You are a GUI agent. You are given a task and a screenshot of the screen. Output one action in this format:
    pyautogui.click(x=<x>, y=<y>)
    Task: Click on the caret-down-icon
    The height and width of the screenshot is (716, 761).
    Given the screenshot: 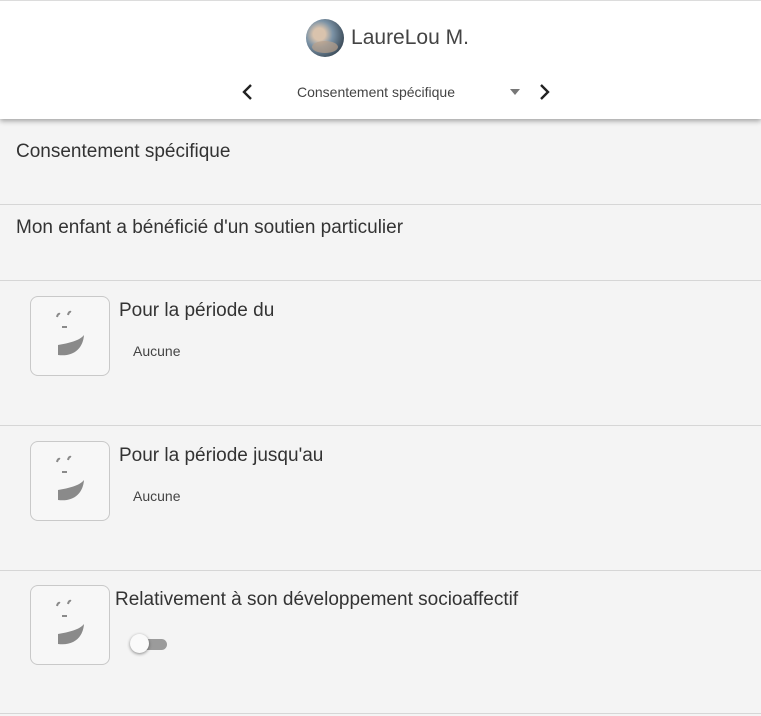 What is the action you would take?
    pyautogui.click(x=515, y=92)
    